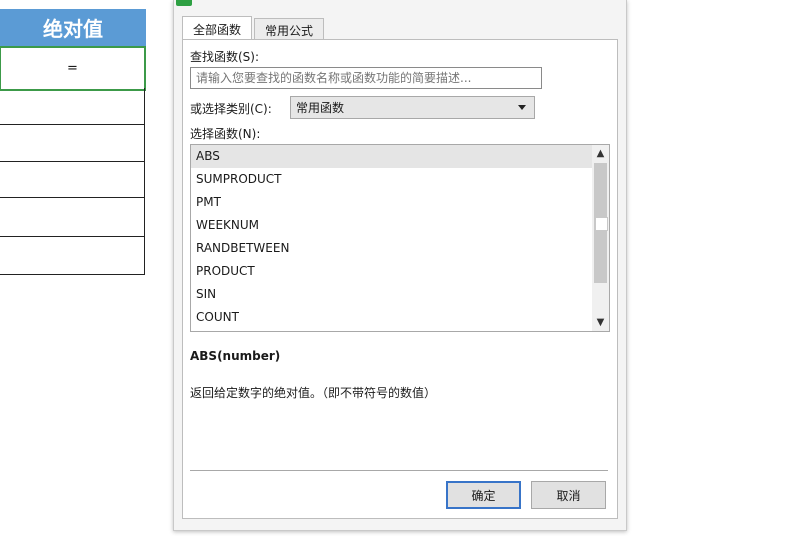 The width and height of the screenshot is (793, 536). Describe the element at coordinates (320, 108) in the screenshot. I see `category-select-value: 常用函数` at that location.